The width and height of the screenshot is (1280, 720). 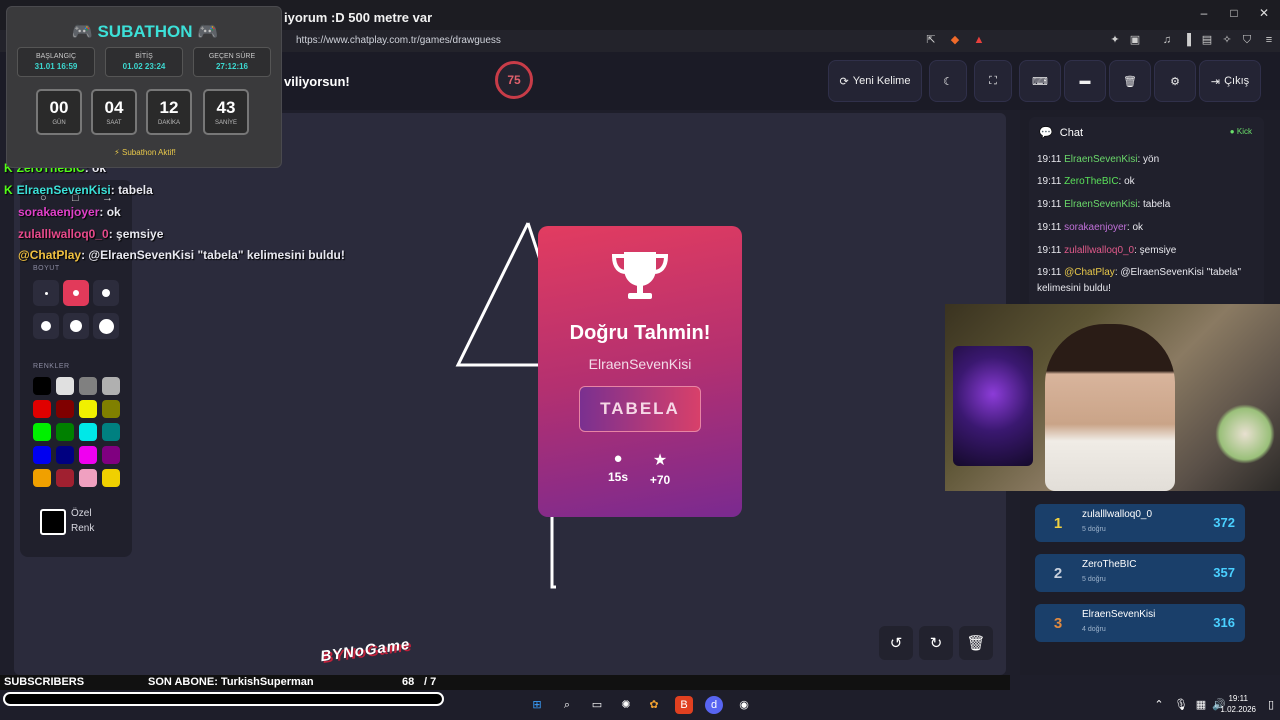 I want to click on leaderboard-row: 2 ZeroTheBIC 5 doğru 357, so click(x=1140, y=573).